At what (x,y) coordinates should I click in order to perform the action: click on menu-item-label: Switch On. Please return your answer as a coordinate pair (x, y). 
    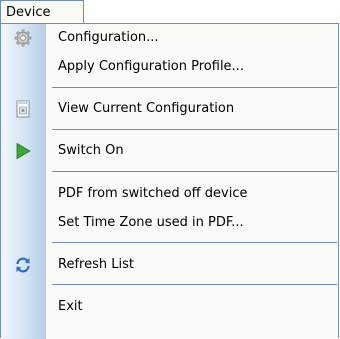
    Looking at the image, I should click on (91, 150).